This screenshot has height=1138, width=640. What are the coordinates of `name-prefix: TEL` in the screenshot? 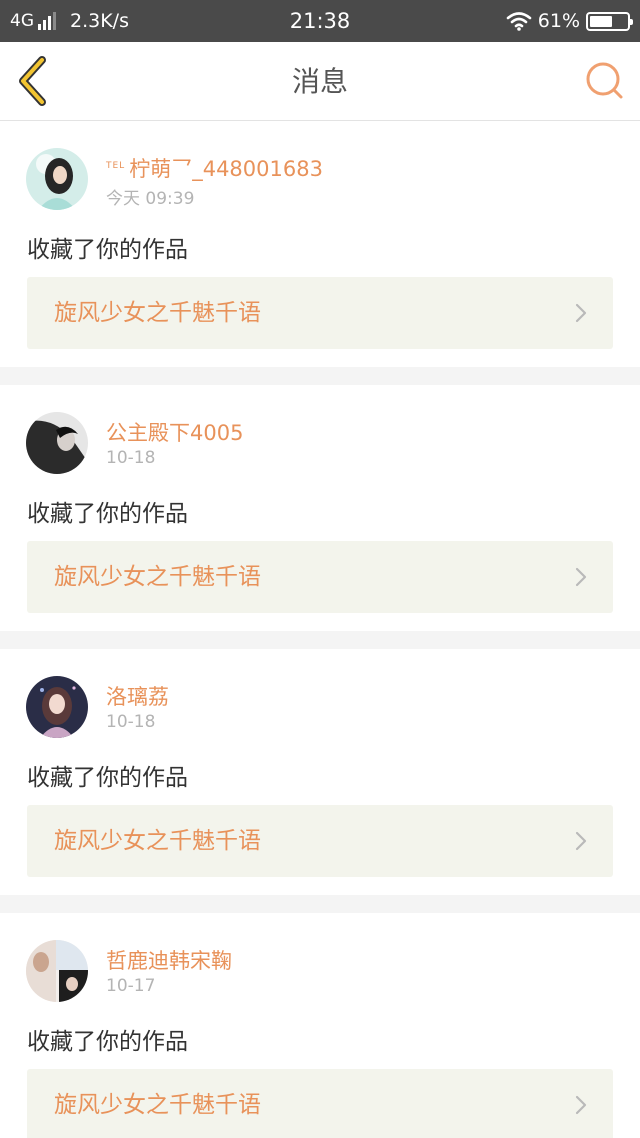 It's located at (116, 166).